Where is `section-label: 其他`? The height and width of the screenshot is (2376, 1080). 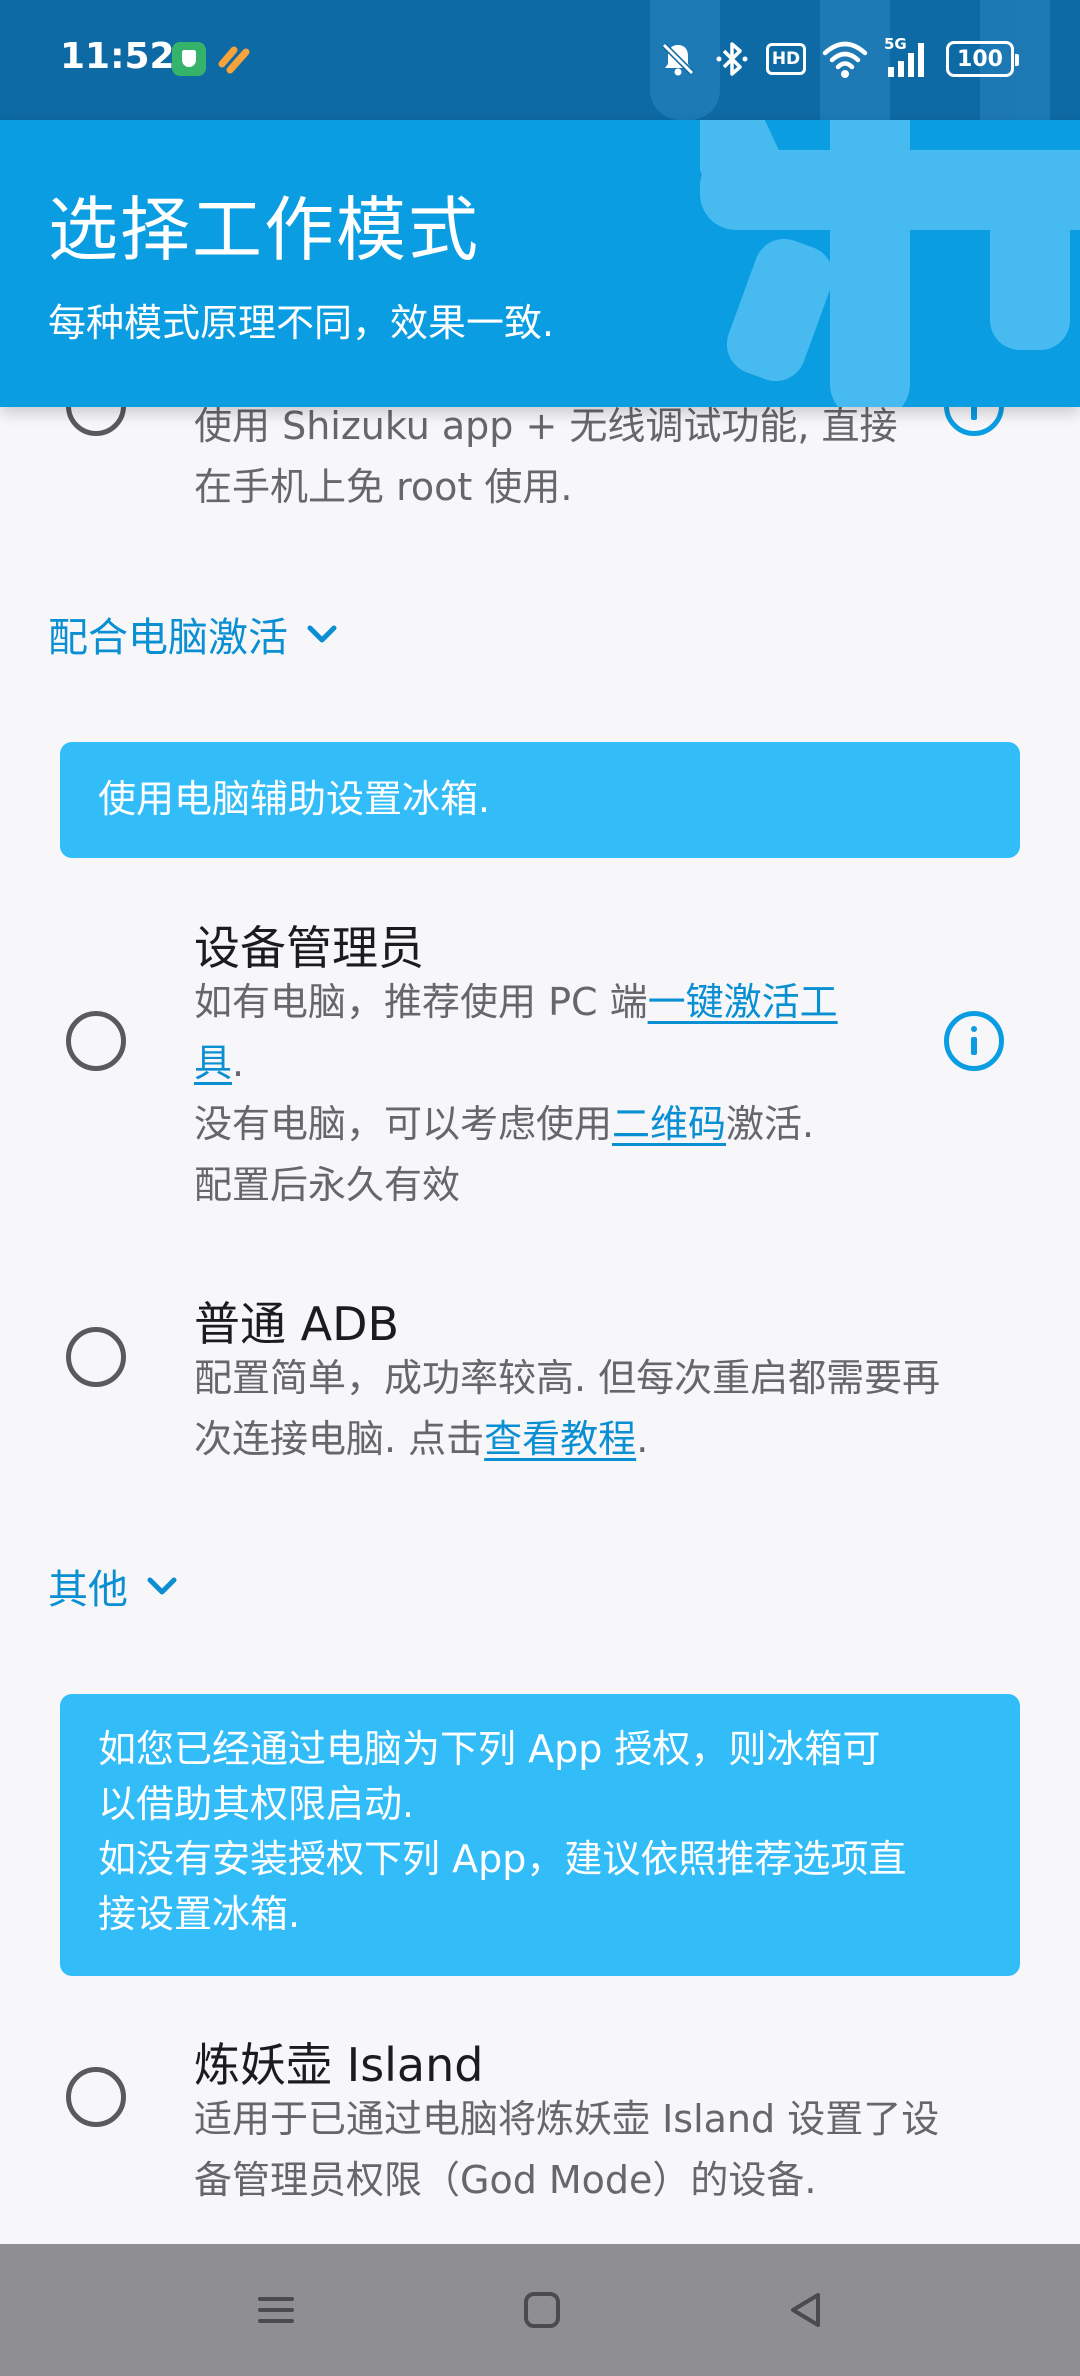 section-label: 其他 is located at coordinates (88, 1590).